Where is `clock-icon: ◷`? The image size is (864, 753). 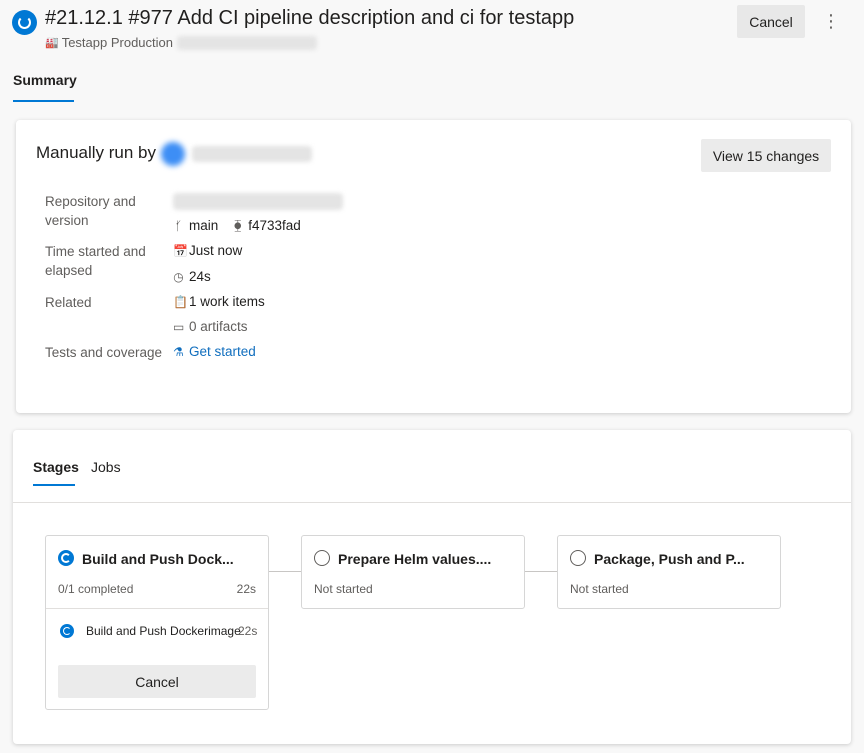 clock-icon: ◷ is located at coordinates (178, 276).